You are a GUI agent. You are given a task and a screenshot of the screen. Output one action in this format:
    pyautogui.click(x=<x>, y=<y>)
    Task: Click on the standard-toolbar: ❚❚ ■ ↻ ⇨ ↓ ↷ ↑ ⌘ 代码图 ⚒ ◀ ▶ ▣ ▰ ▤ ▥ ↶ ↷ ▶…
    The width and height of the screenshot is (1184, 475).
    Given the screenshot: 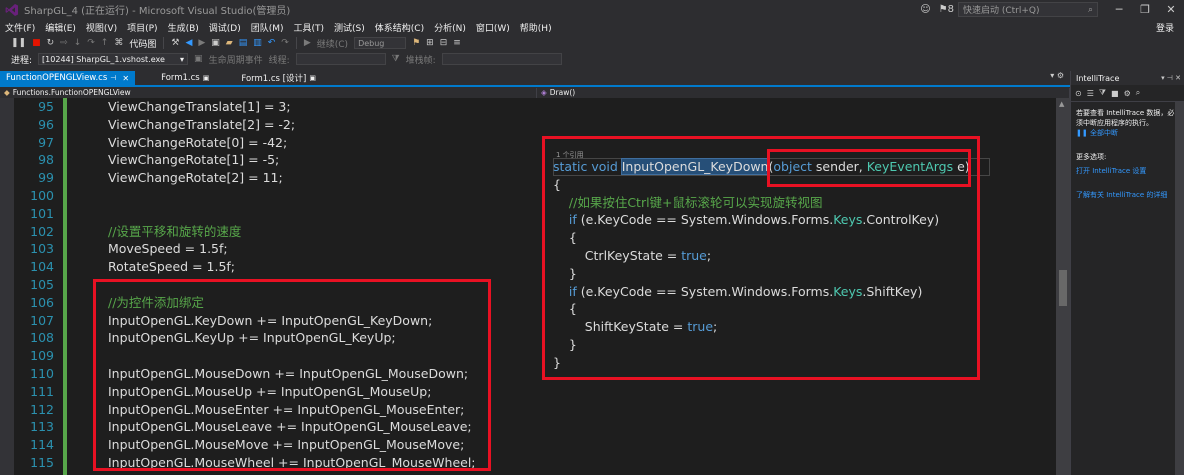 What is the action you would take?
    pyautogui.click(x=592, y=43)
    